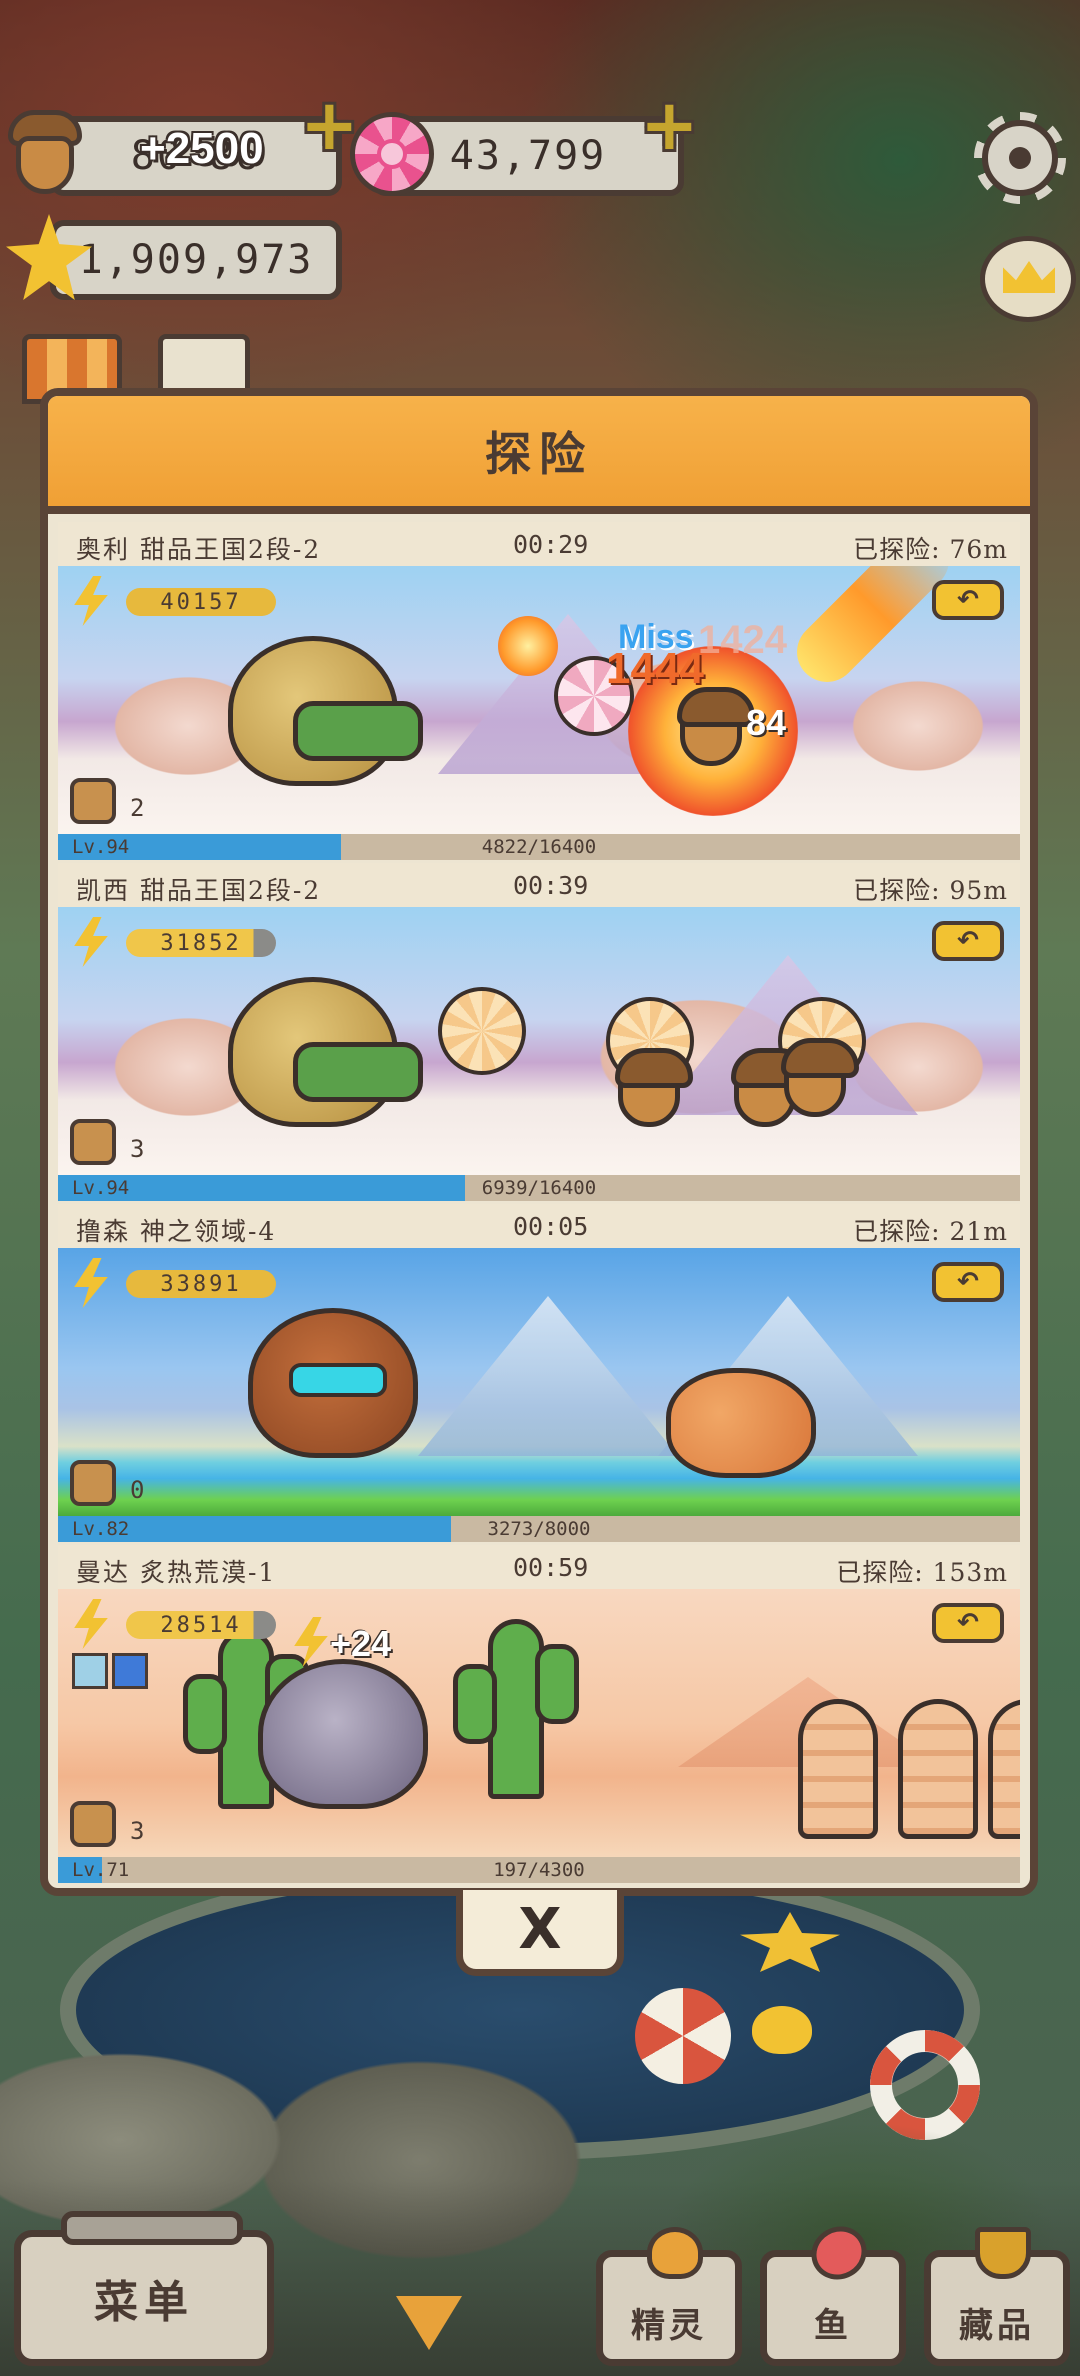  Describe the element at coordinates (997, 2326) in the screenshot. I see `collection-label: 藏品` at that location.